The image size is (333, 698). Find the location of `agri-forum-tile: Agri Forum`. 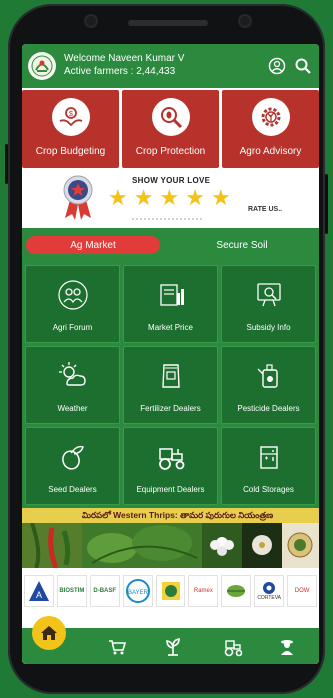

agri-forum-tile: Agri Forum is located at coordinates (72, 304).